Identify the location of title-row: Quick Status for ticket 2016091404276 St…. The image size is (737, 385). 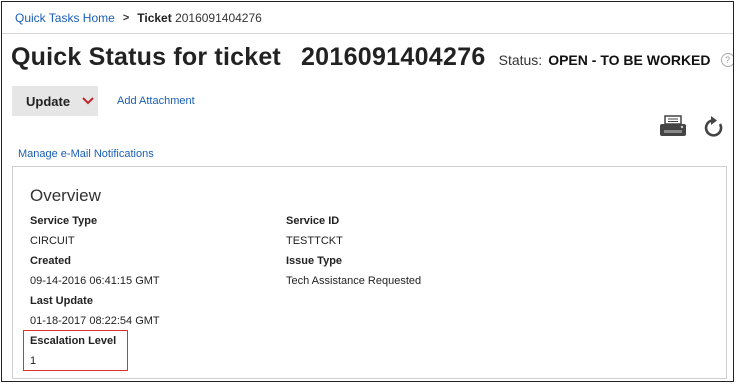
(372, 57).